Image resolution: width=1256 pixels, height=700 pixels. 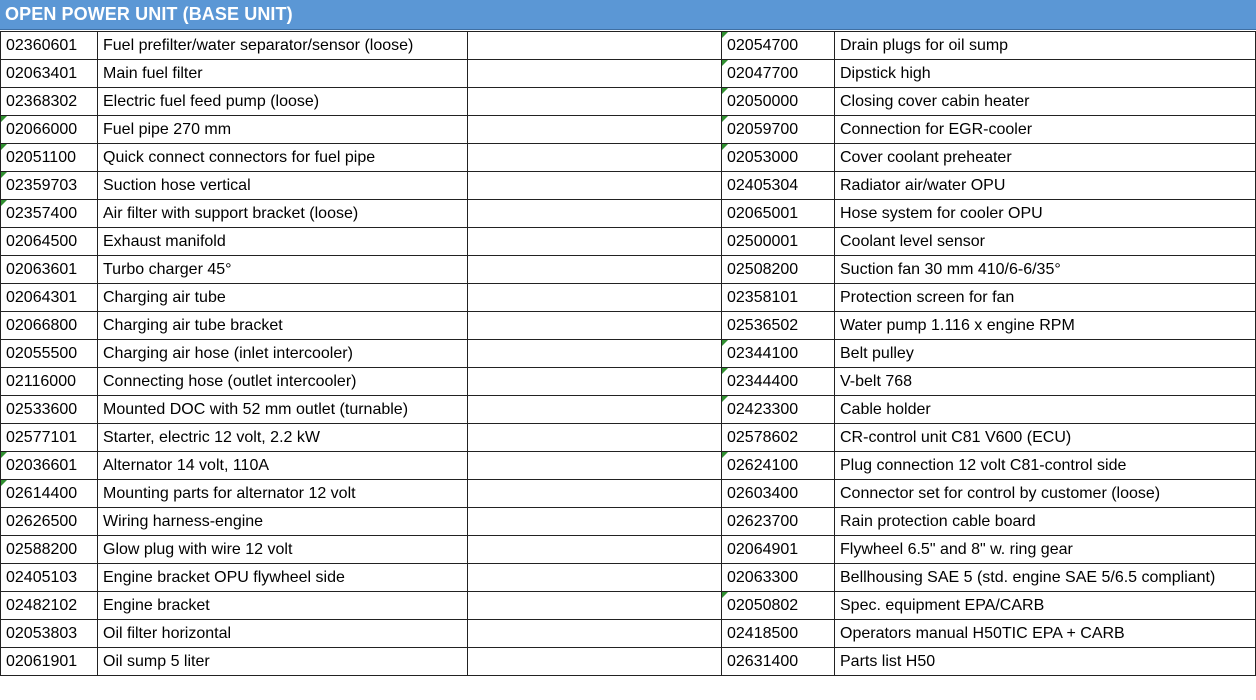 What do you see at coordinates (1045, 633) in the screenshot?
I see `part-description-cell: Operators manual H50TIC EPA + CARB` at bounding box center [1045, 633].